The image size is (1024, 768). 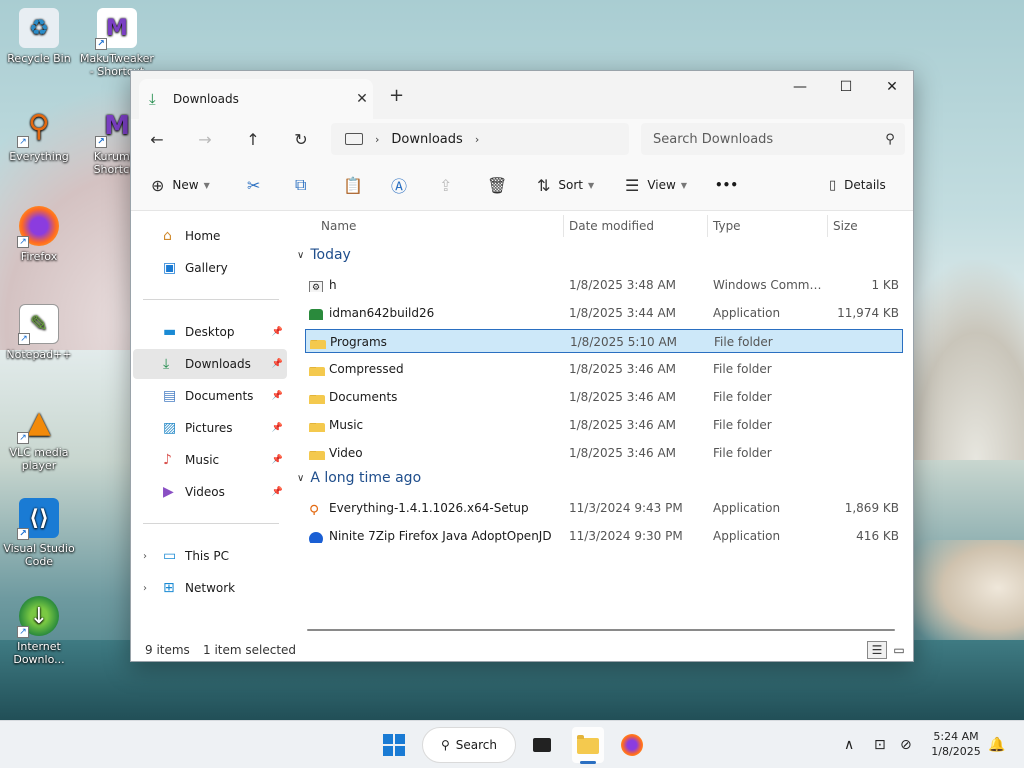 I want to click on column-name: Name, so click(x=338, y=226).